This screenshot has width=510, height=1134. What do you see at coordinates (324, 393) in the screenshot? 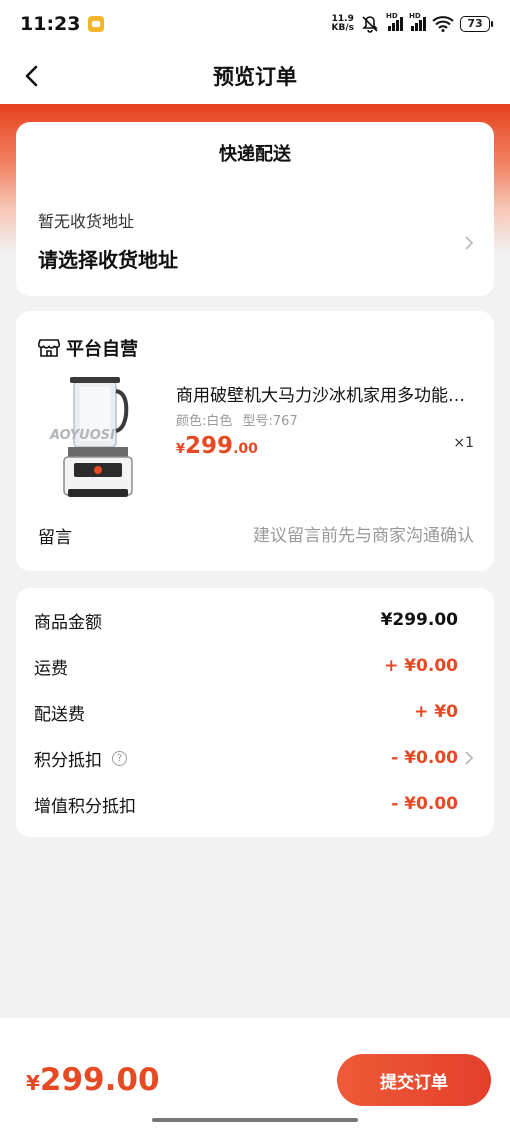
I see `product-title: 商用破壁机大马力沙冰机家用多功能料理机` at bounding box center [324, 393].